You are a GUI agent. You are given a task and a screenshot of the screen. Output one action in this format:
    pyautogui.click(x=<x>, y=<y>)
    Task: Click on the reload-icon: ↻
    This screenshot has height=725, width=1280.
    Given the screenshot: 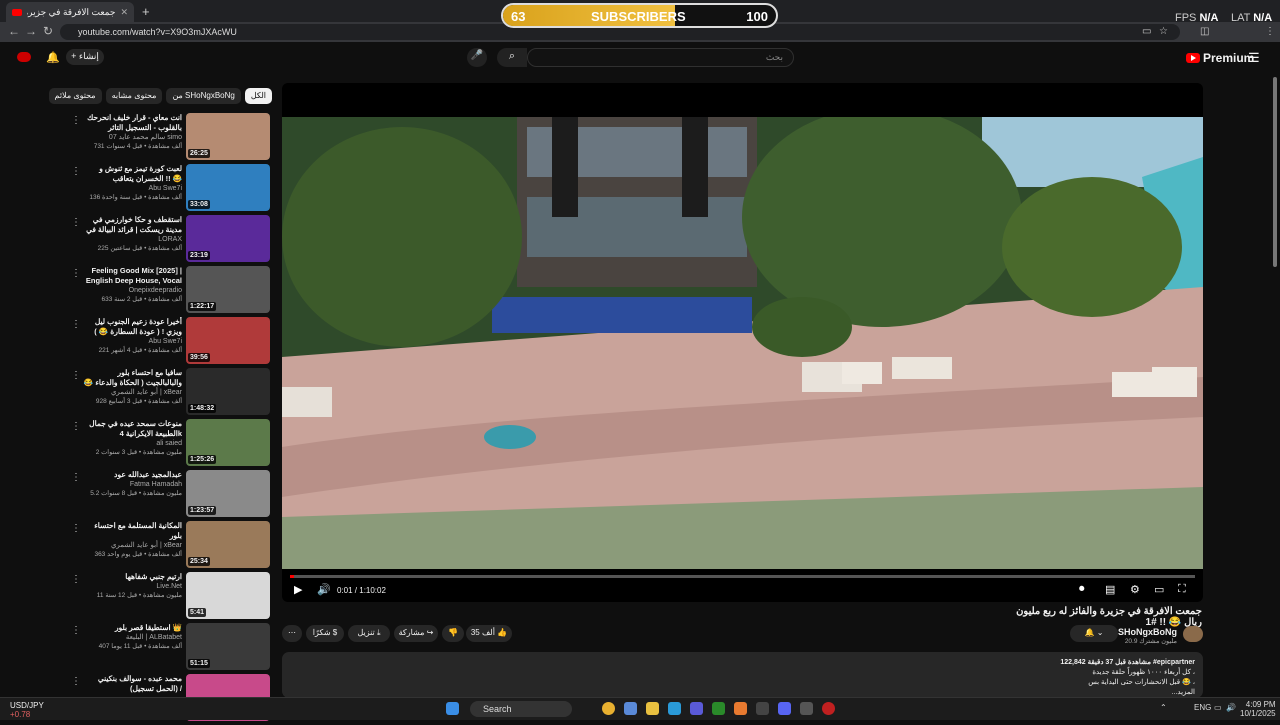 What is the action you would take?
    pyautogui.click(x=48, y=31)
    